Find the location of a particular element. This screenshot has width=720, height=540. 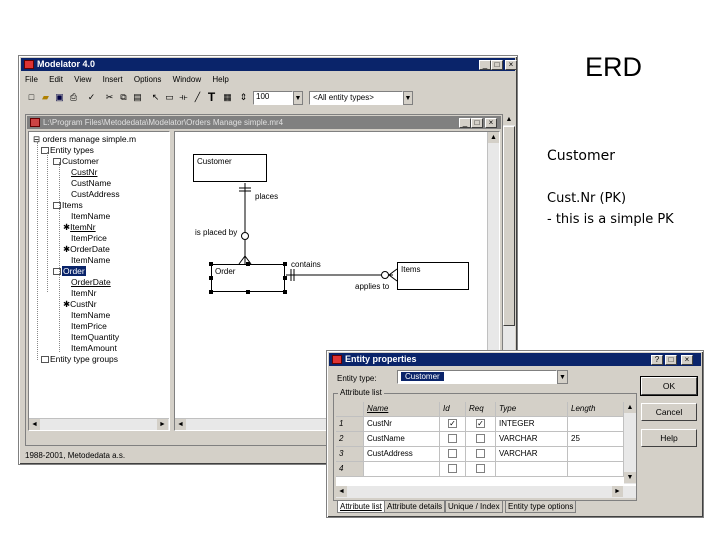

close-button: × is located at coordinates (511, 65).